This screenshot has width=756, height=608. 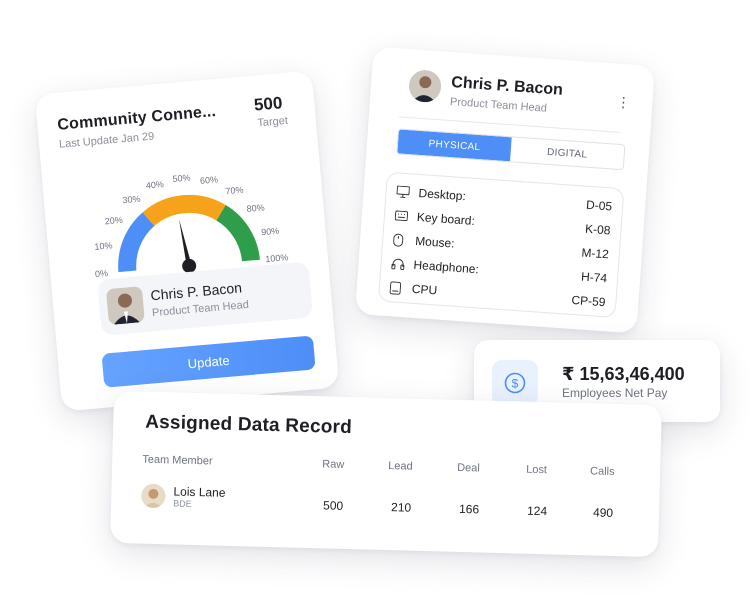 I want to click on net-pay-label: Employees Net Pay, so click(x=615, y=393).